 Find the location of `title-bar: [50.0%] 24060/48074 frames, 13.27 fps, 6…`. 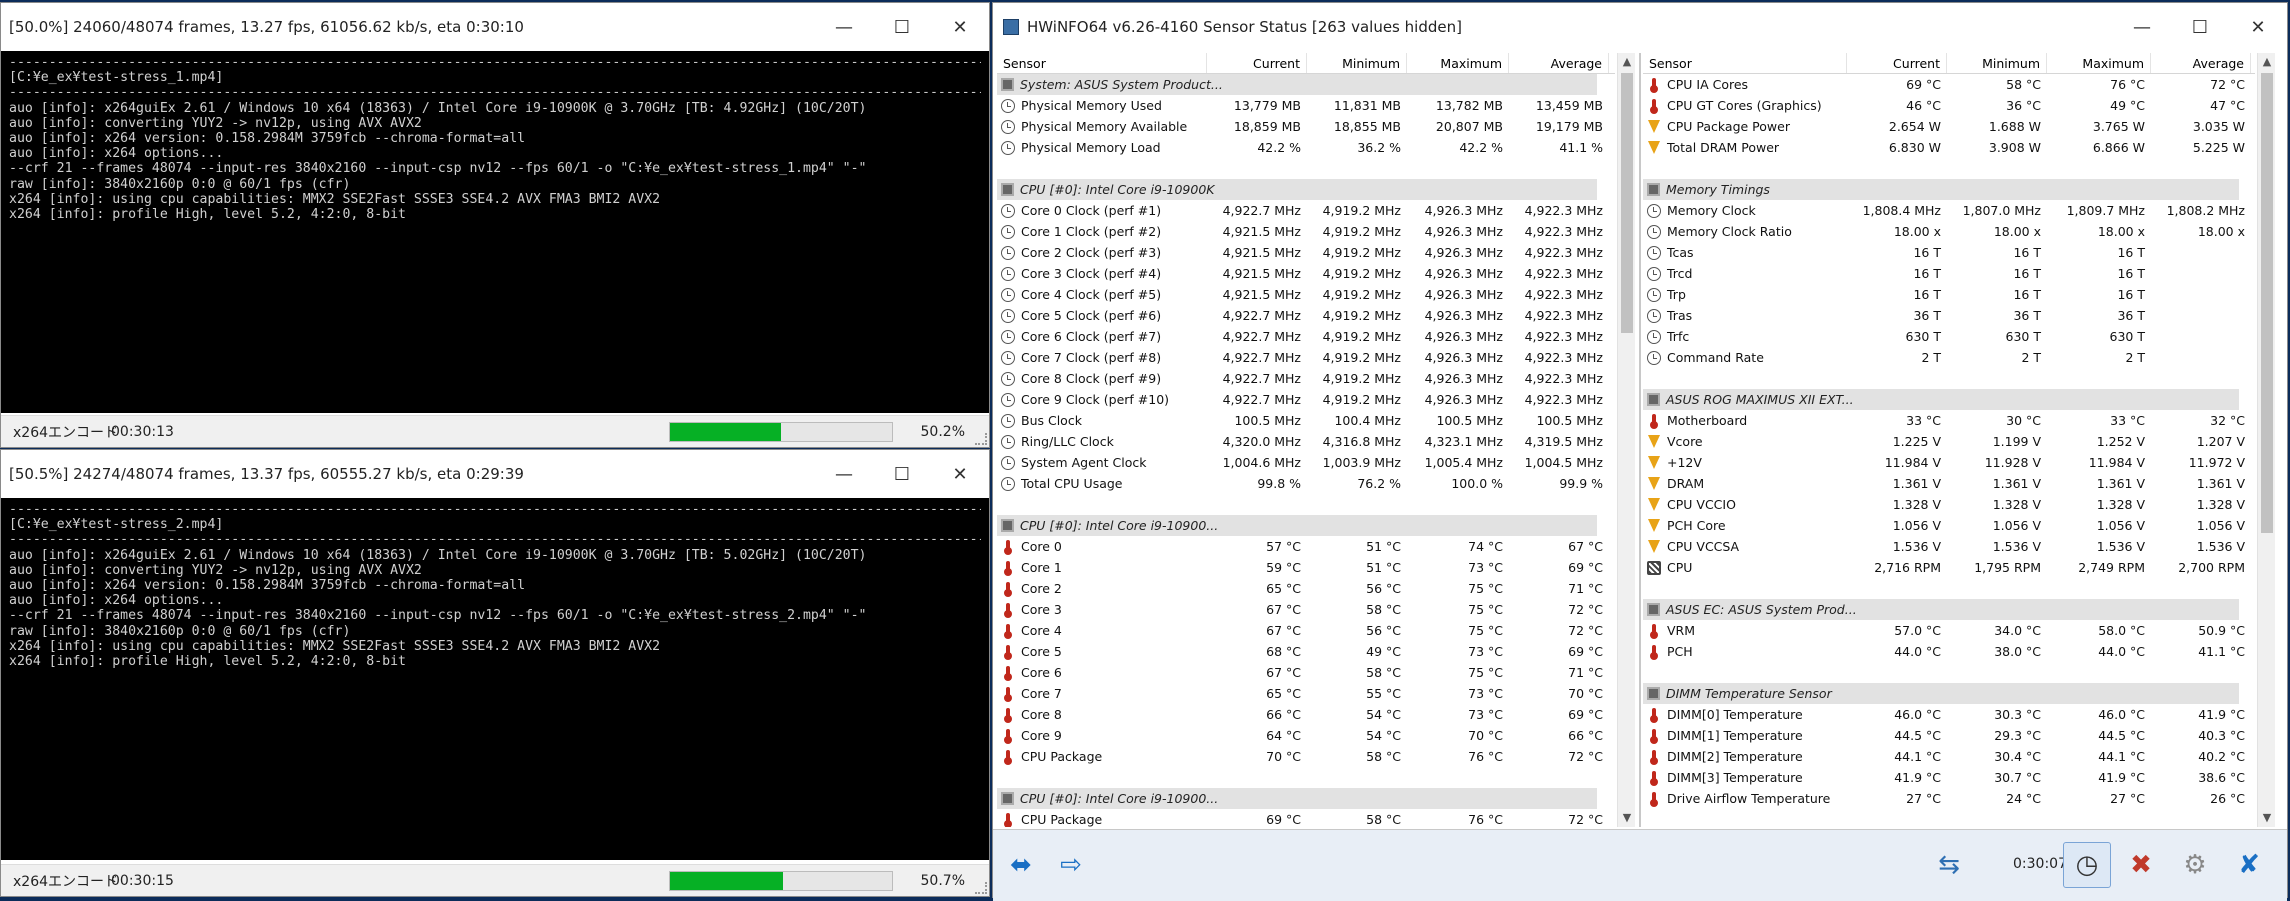

title-bar: [50.0%] 24060/48074 frames, 13.27 fps, 6… is located at coordinates (495, 27).